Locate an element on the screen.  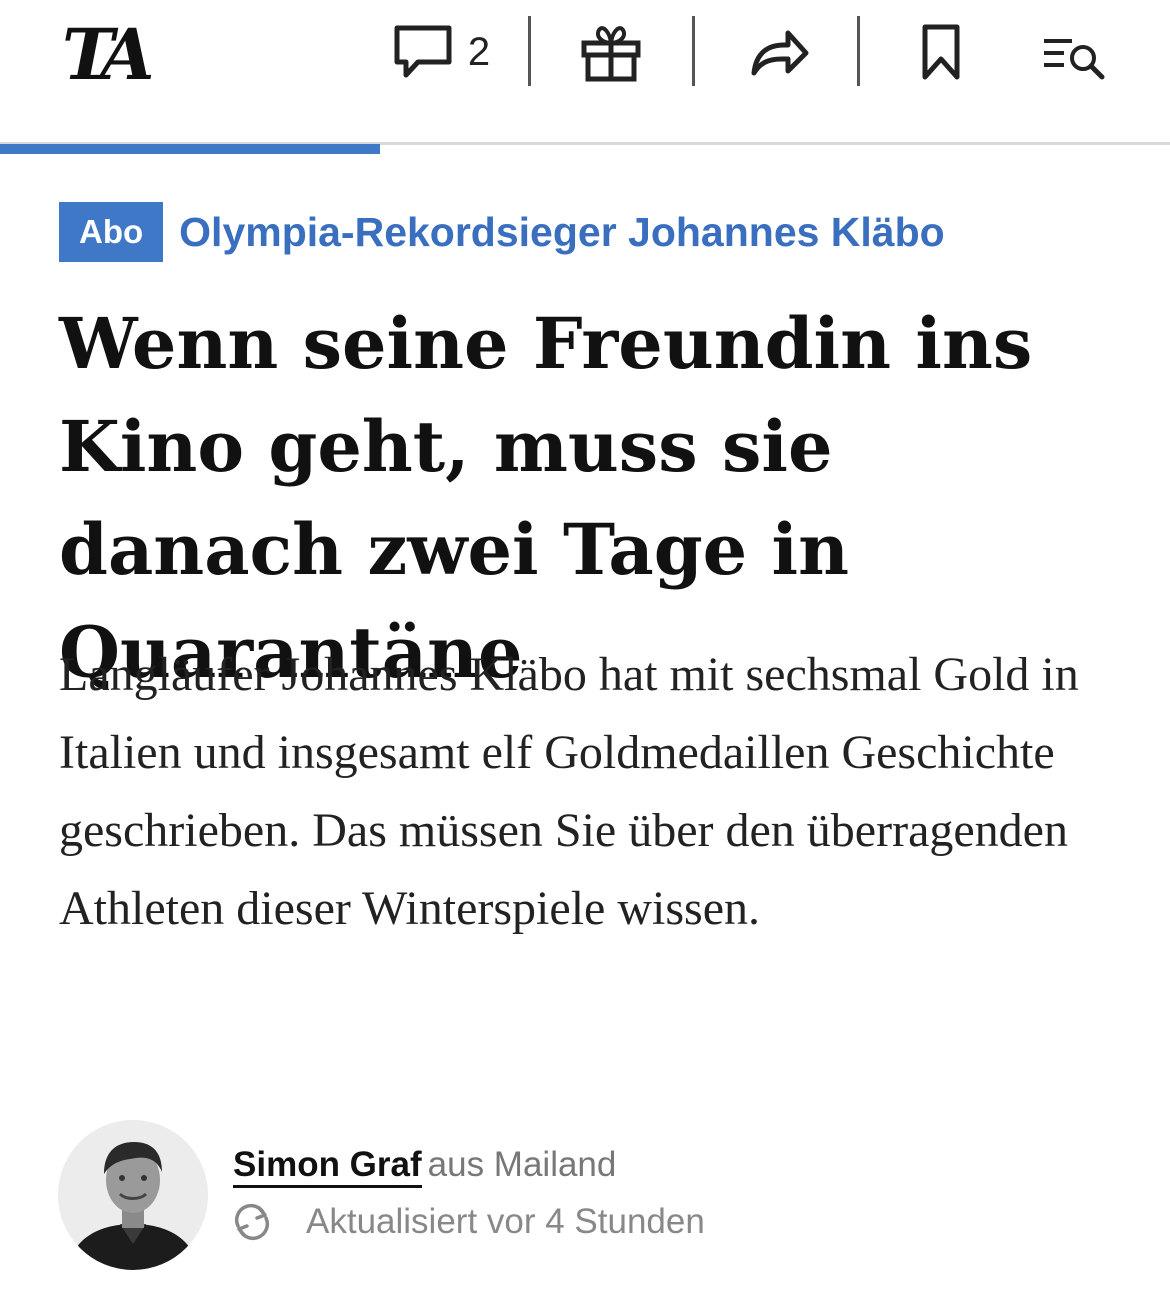
site-logo: TA is located at coordinates (110, 55).